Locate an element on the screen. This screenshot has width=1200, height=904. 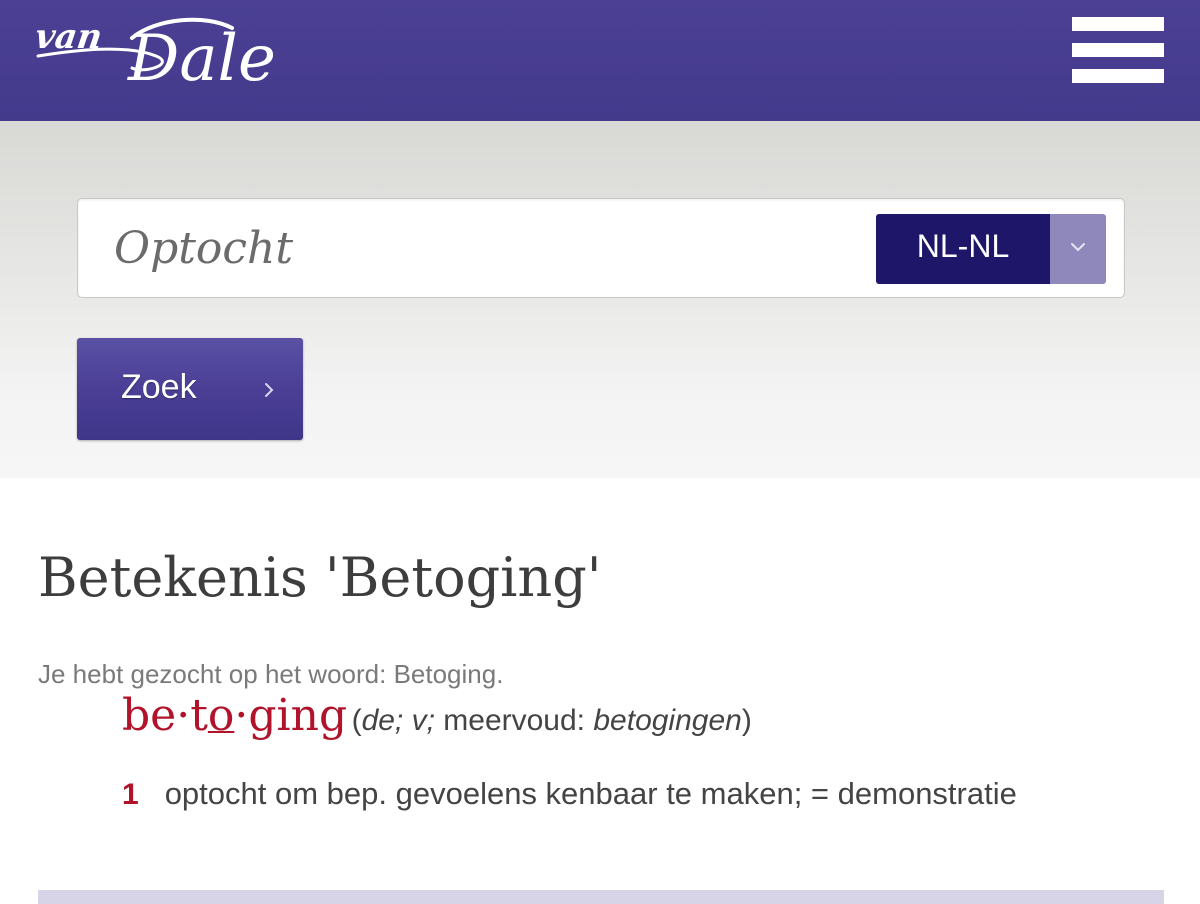
sense-number: 1 is located at coordinates (130, 794).